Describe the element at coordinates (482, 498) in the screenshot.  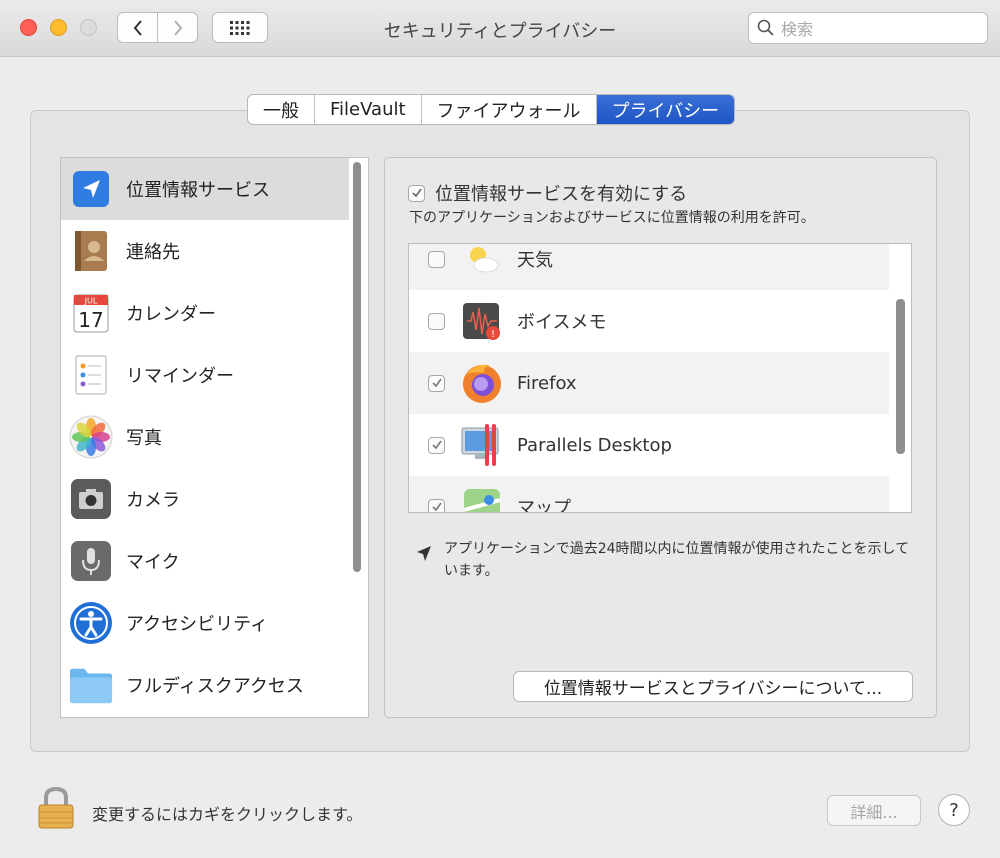
I see `maps-icon` at that location.